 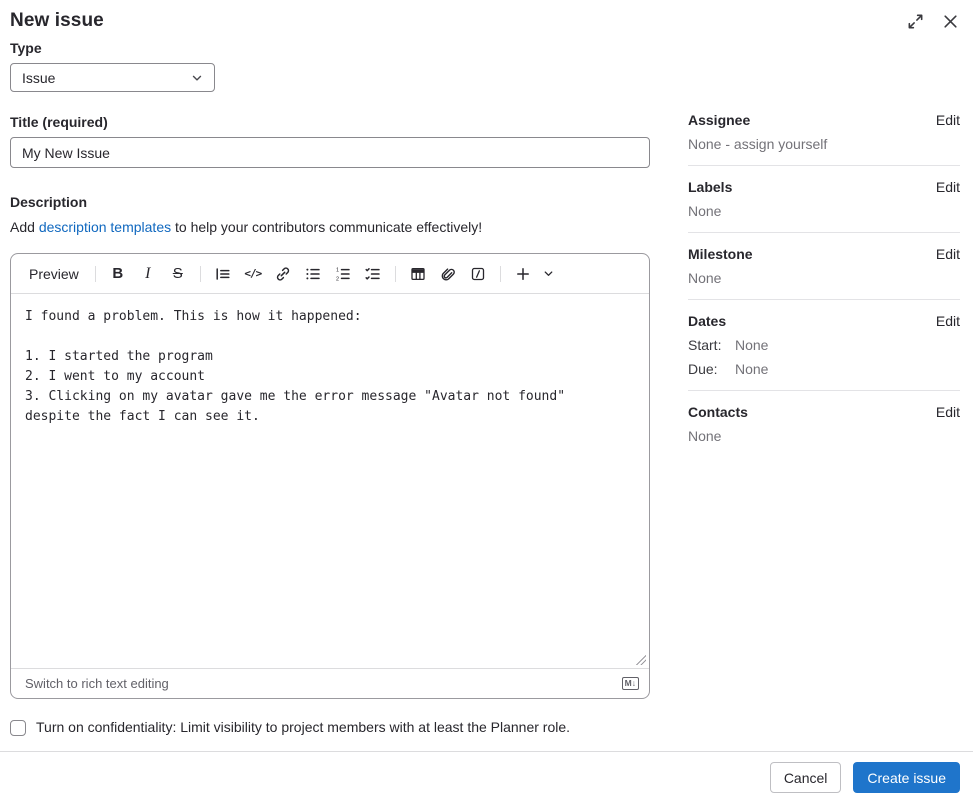 I want to click on title-group: Title (required), so click(x=330, y=141).